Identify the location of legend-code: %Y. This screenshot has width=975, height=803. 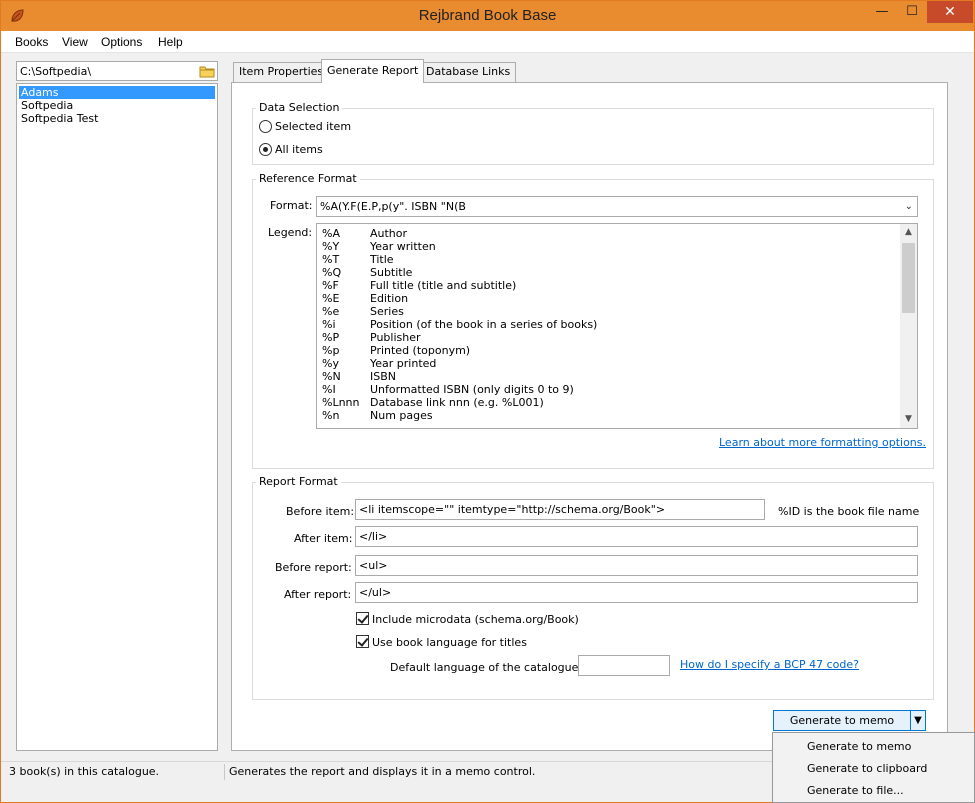
(331, 246).